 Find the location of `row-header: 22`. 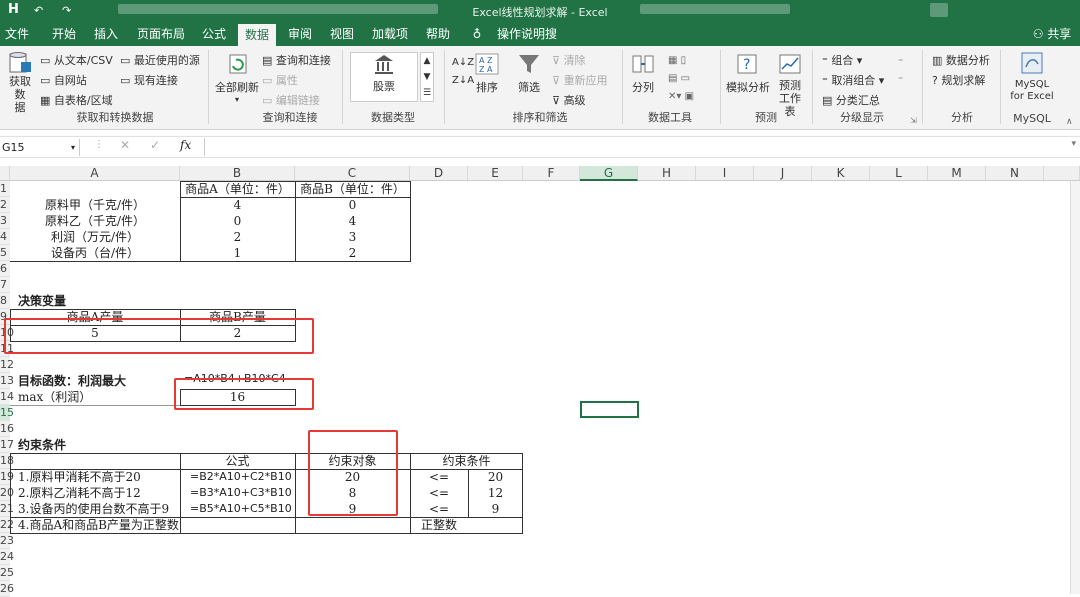

row-header: 22 is located at coordinates (7, 525).